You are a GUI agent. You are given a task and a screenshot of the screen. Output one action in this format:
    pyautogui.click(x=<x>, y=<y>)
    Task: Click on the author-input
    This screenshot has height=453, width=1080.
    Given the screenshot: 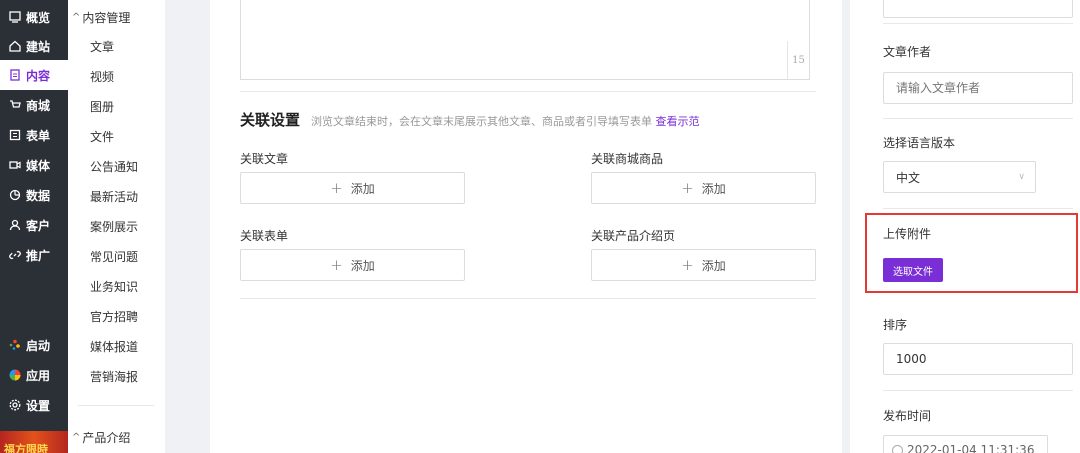 What is the action you would take?
    pyautogui.click(x=978, y=88)
    